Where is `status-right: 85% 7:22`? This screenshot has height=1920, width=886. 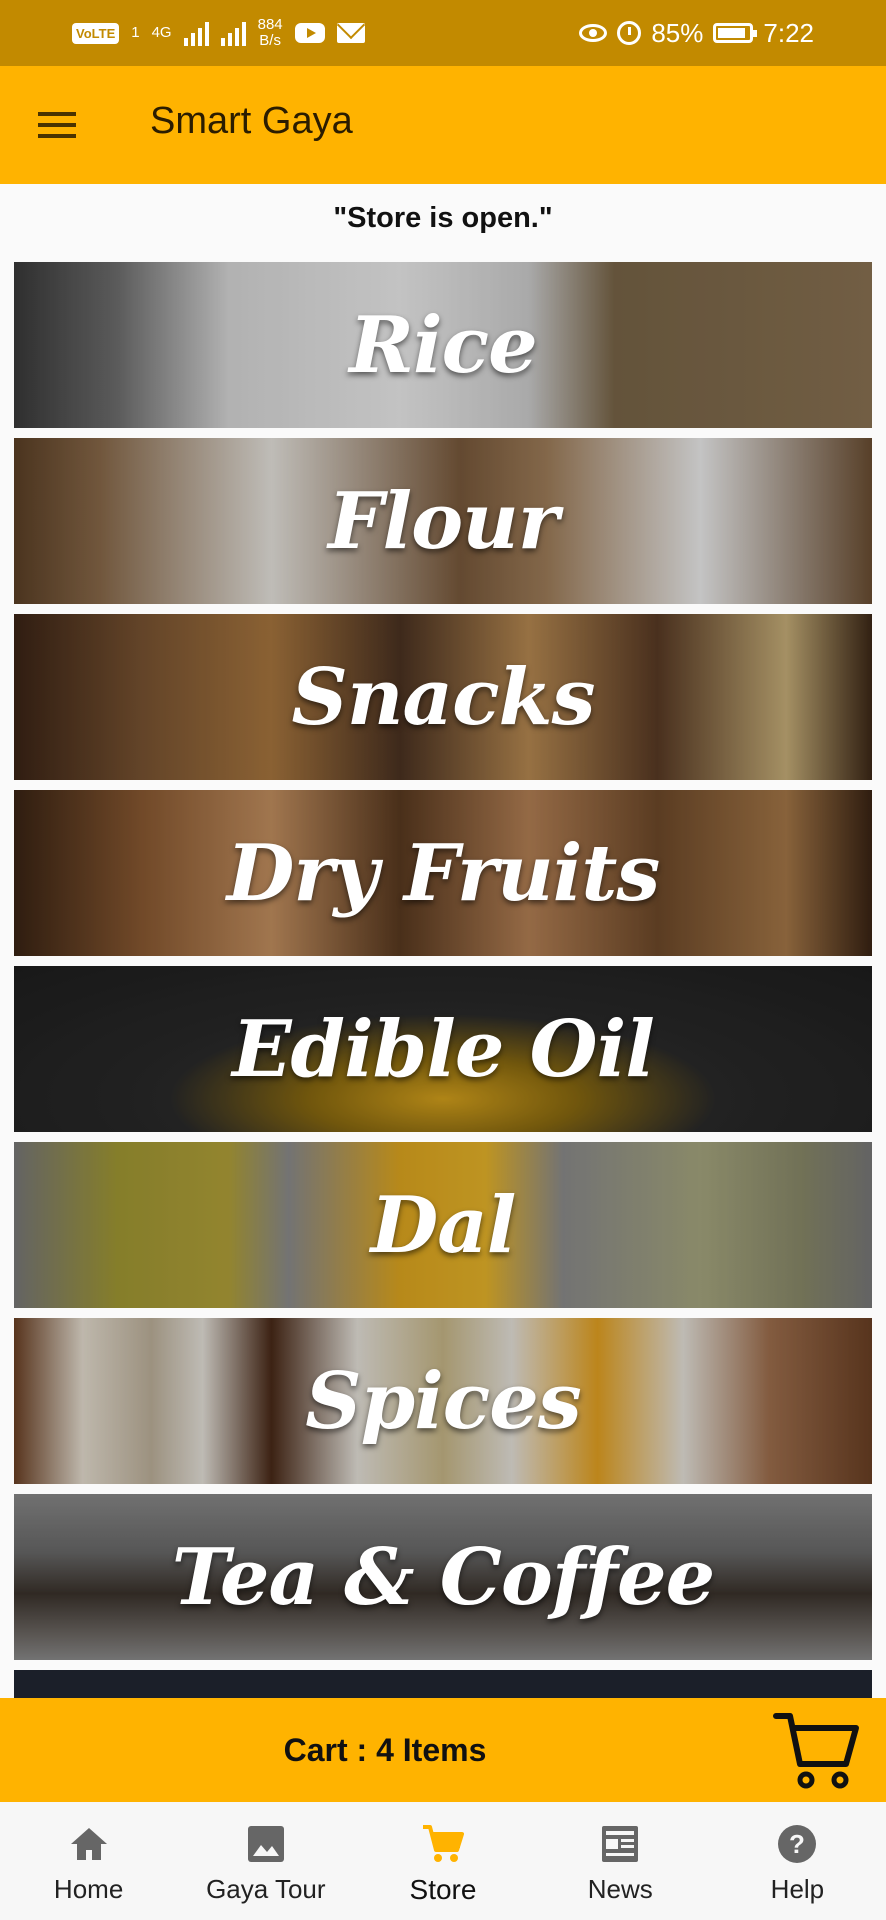
status-right: 85% 7:22 is located at coordinates (696, 33).